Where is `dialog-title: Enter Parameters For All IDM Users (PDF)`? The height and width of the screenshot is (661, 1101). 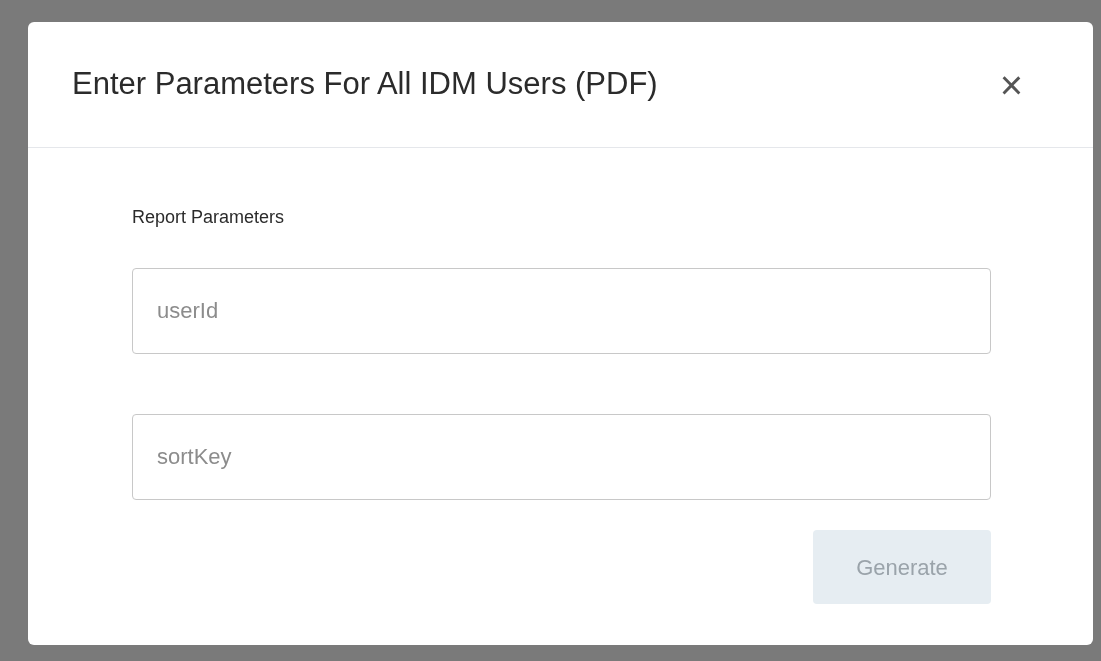 dialog-title: Enter Parameters For All IDM Users (PDF) is located at coordinates (365, 84).